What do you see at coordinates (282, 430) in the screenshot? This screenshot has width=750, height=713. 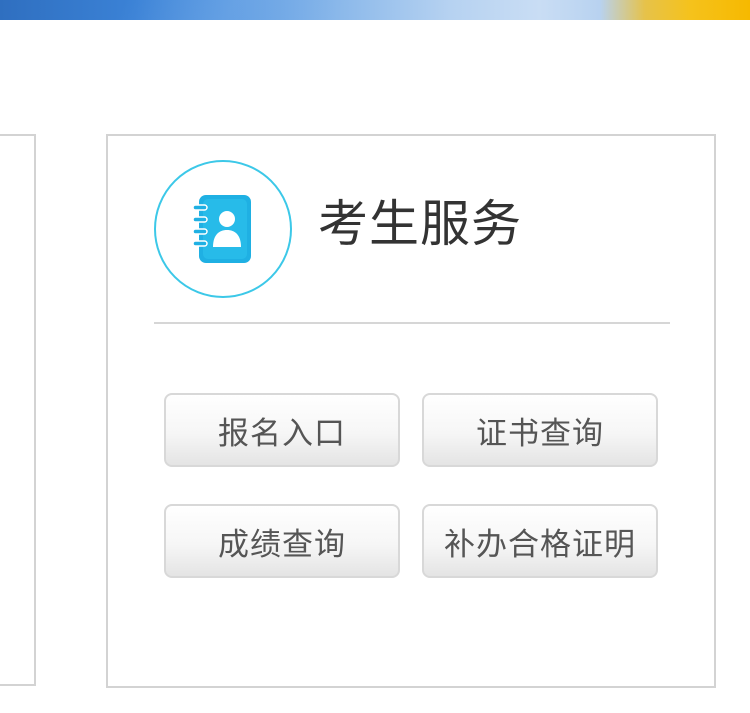 I see `registration-entry-button: 报名入口` at bounding box center [282, 430].